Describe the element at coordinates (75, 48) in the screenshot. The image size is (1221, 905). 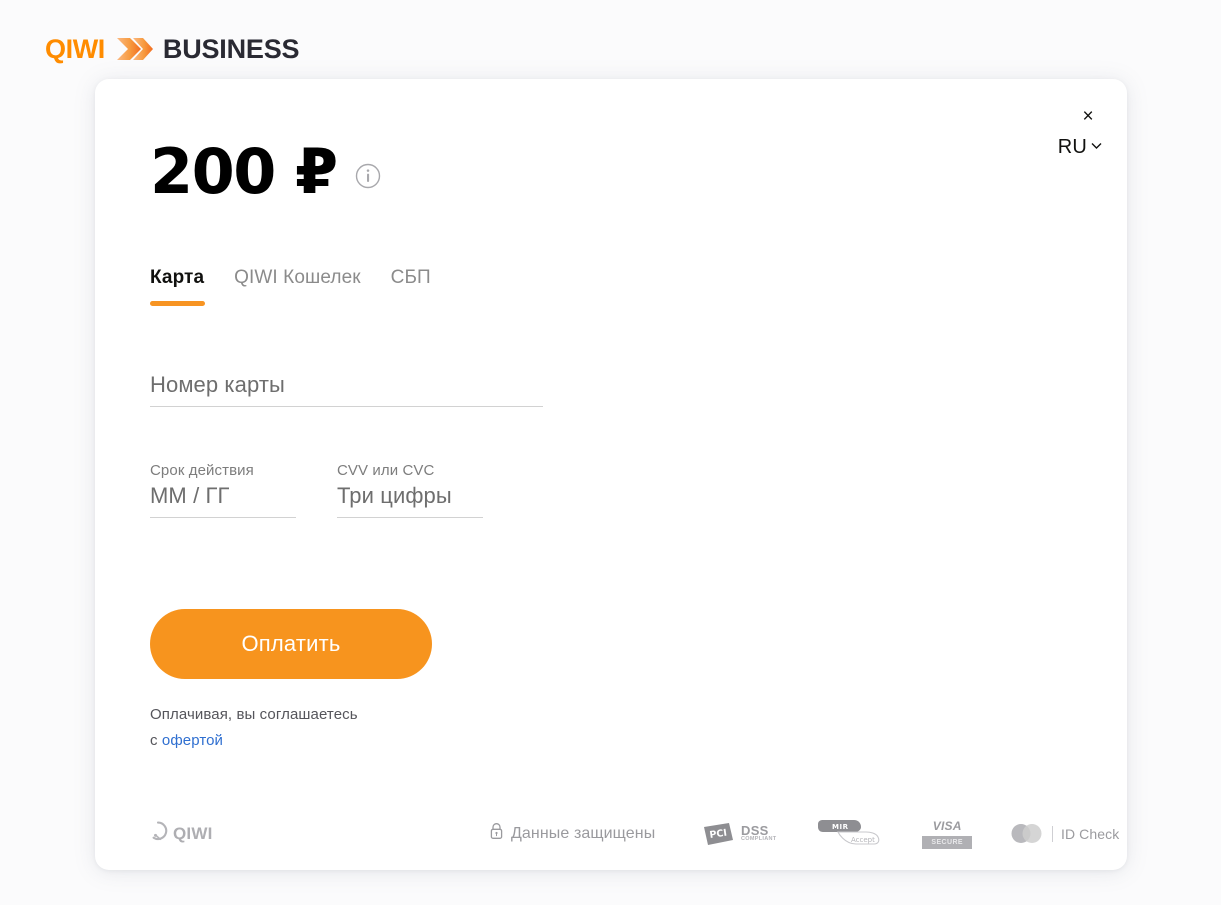
I see `brand-qiwi-text: QIWI` at that location.